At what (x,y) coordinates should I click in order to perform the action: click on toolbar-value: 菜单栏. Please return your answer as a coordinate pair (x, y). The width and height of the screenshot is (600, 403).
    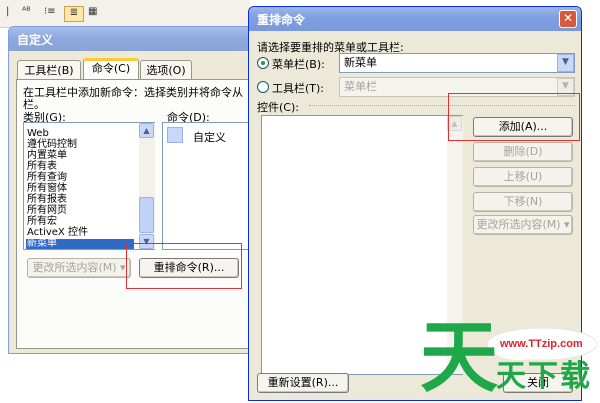
    Looking at the image, I should click on (360, 86).